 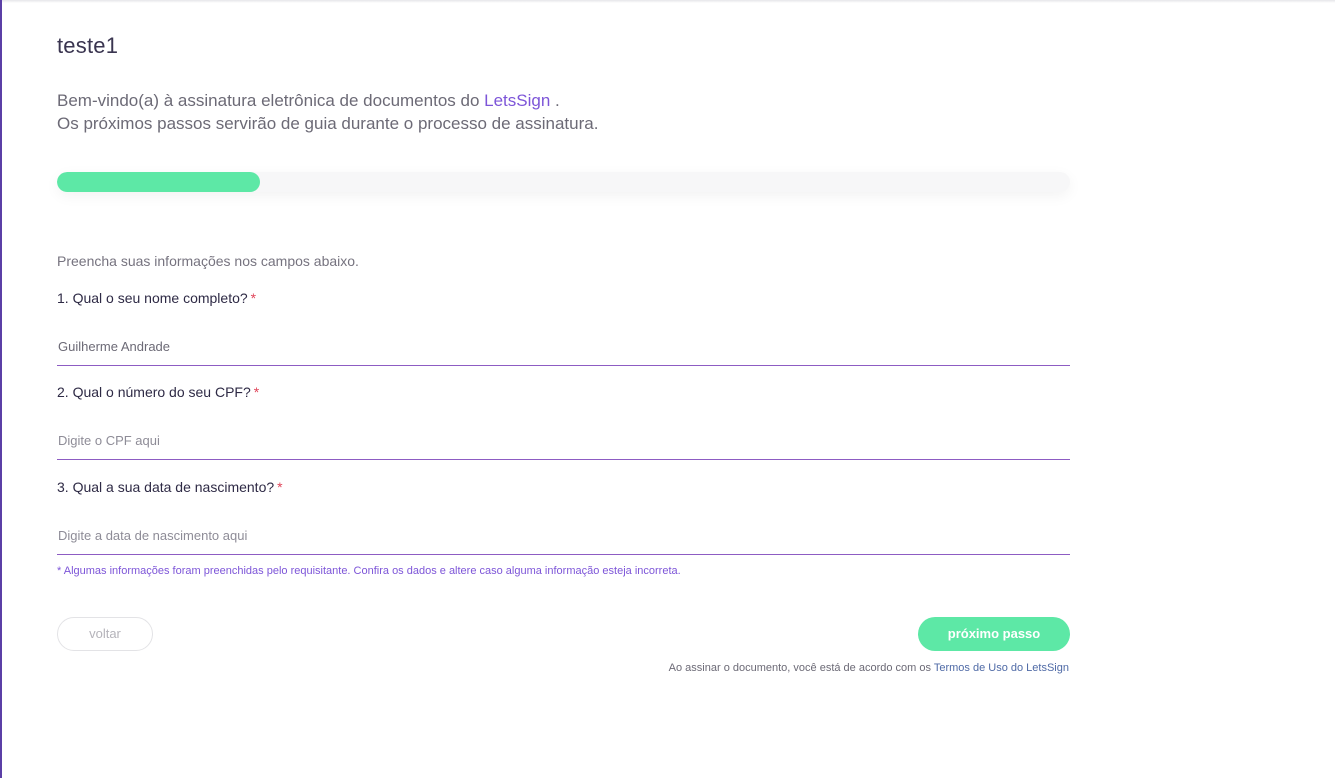 I want to click on field-birth-date: 3. Qual a sua data de nascimento? *, so click(x=563, y=516).